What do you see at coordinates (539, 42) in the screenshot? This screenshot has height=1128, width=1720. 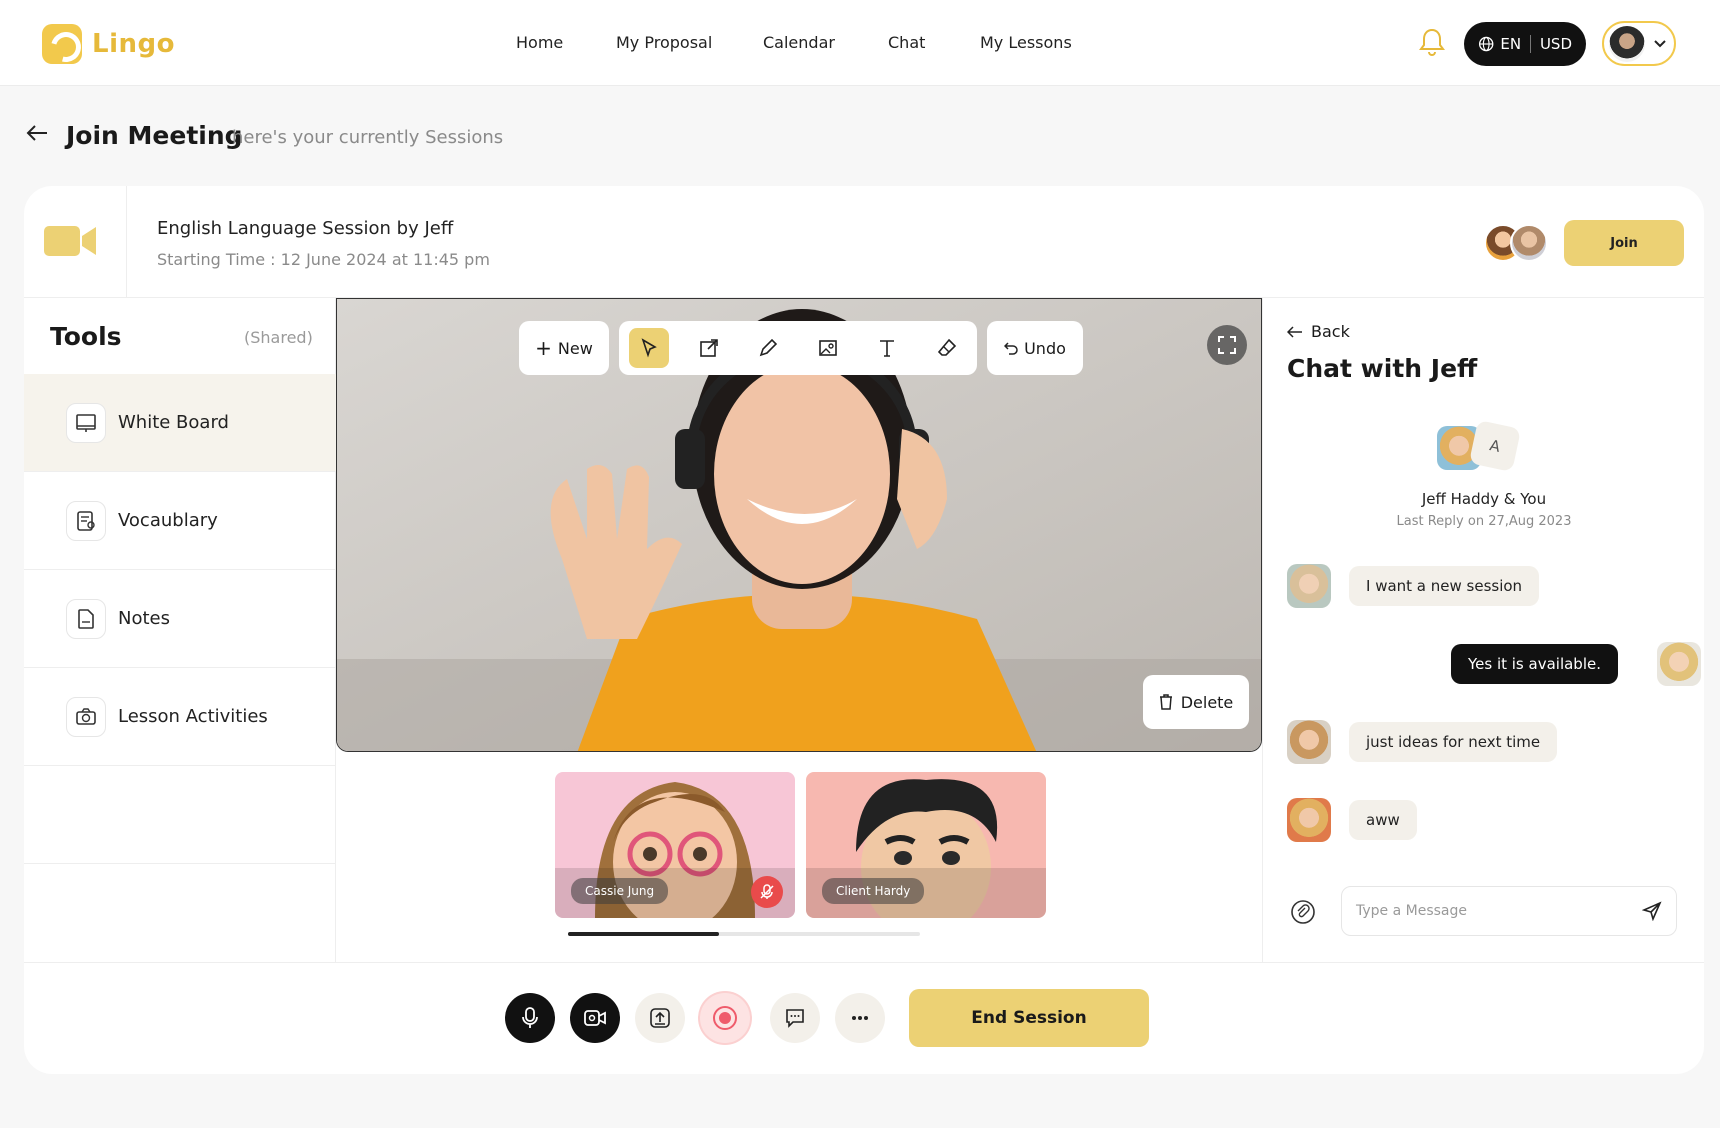 I see `nav-link-home: Home` at bounding box center [539, 42].